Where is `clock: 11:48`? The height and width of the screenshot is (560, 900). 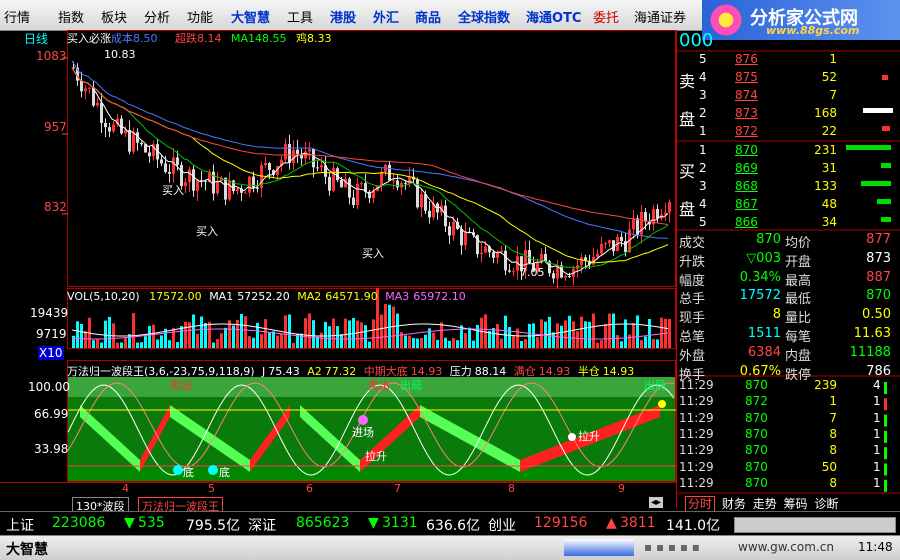 clock: 11:48 is located at coordinates (875, 547).